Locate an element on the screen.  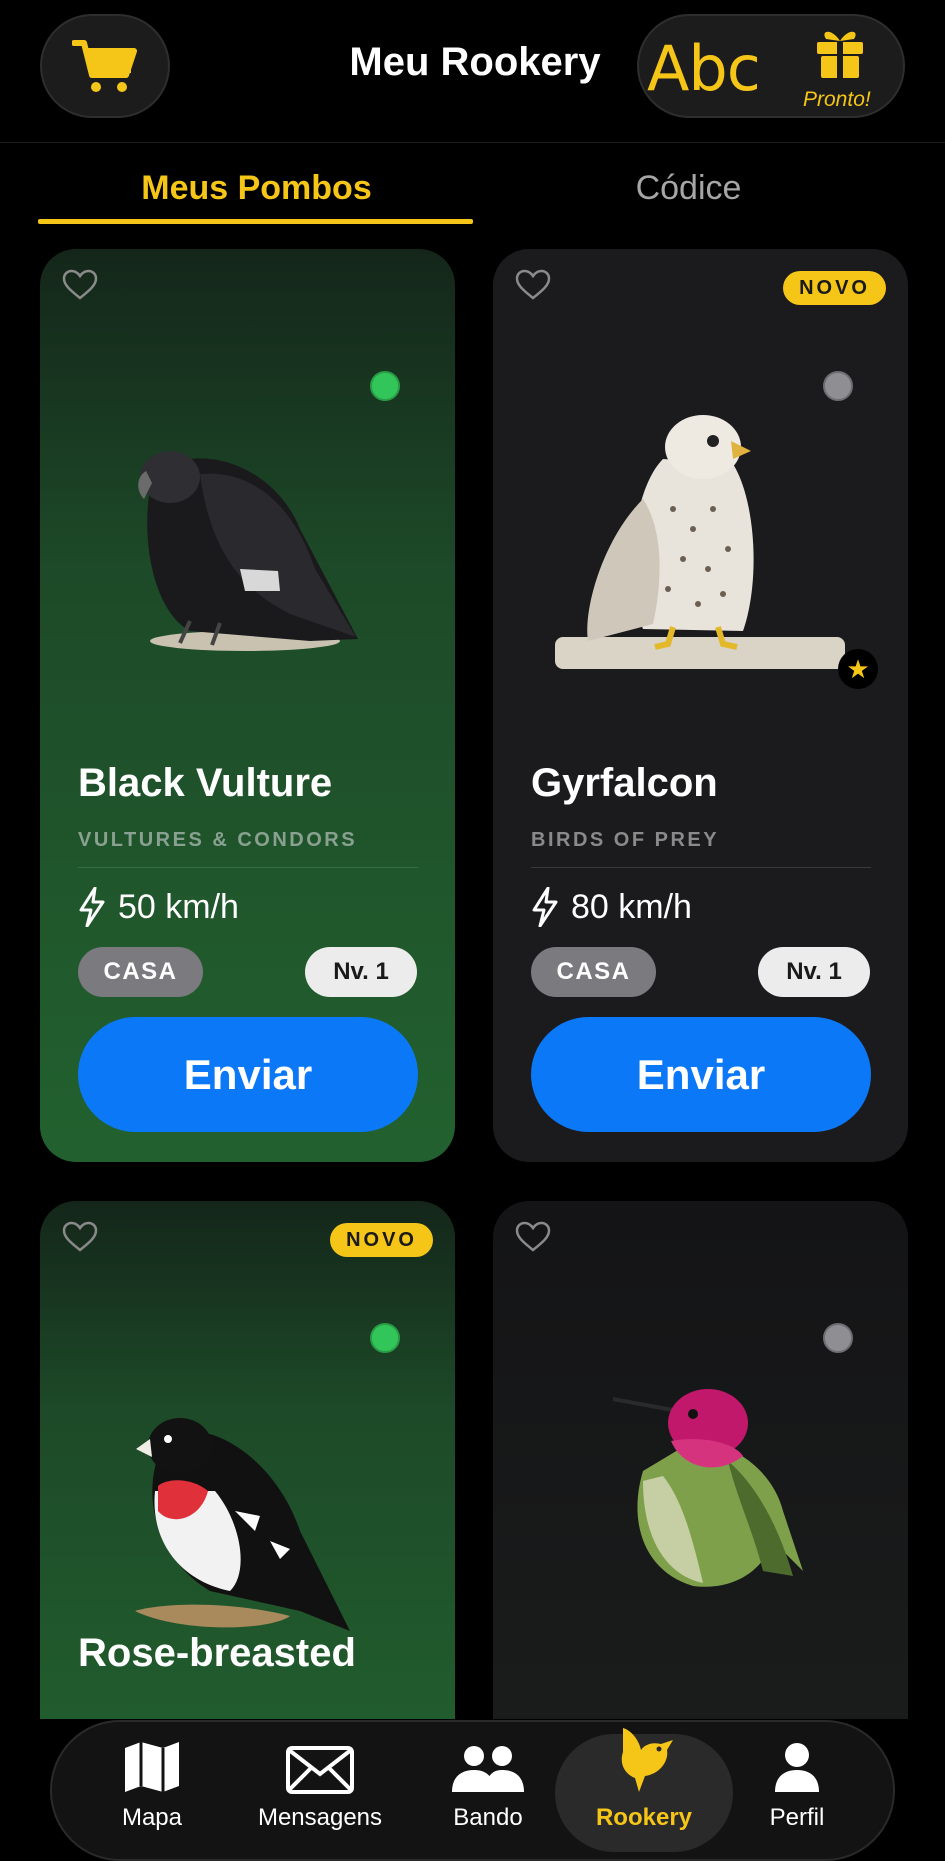
star-icon: ★ is located at coordinates (858, 669).